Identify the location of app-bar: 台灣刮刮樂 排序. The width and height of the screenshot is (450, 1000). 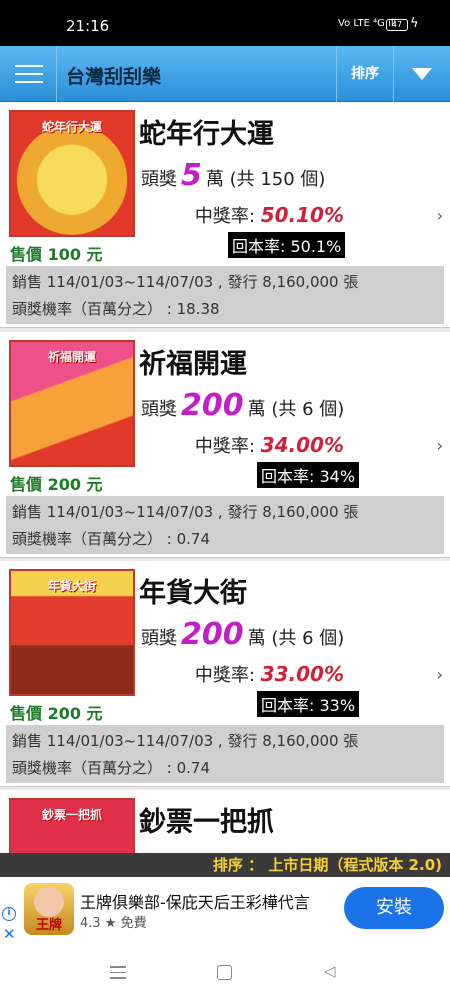
(225, 74).